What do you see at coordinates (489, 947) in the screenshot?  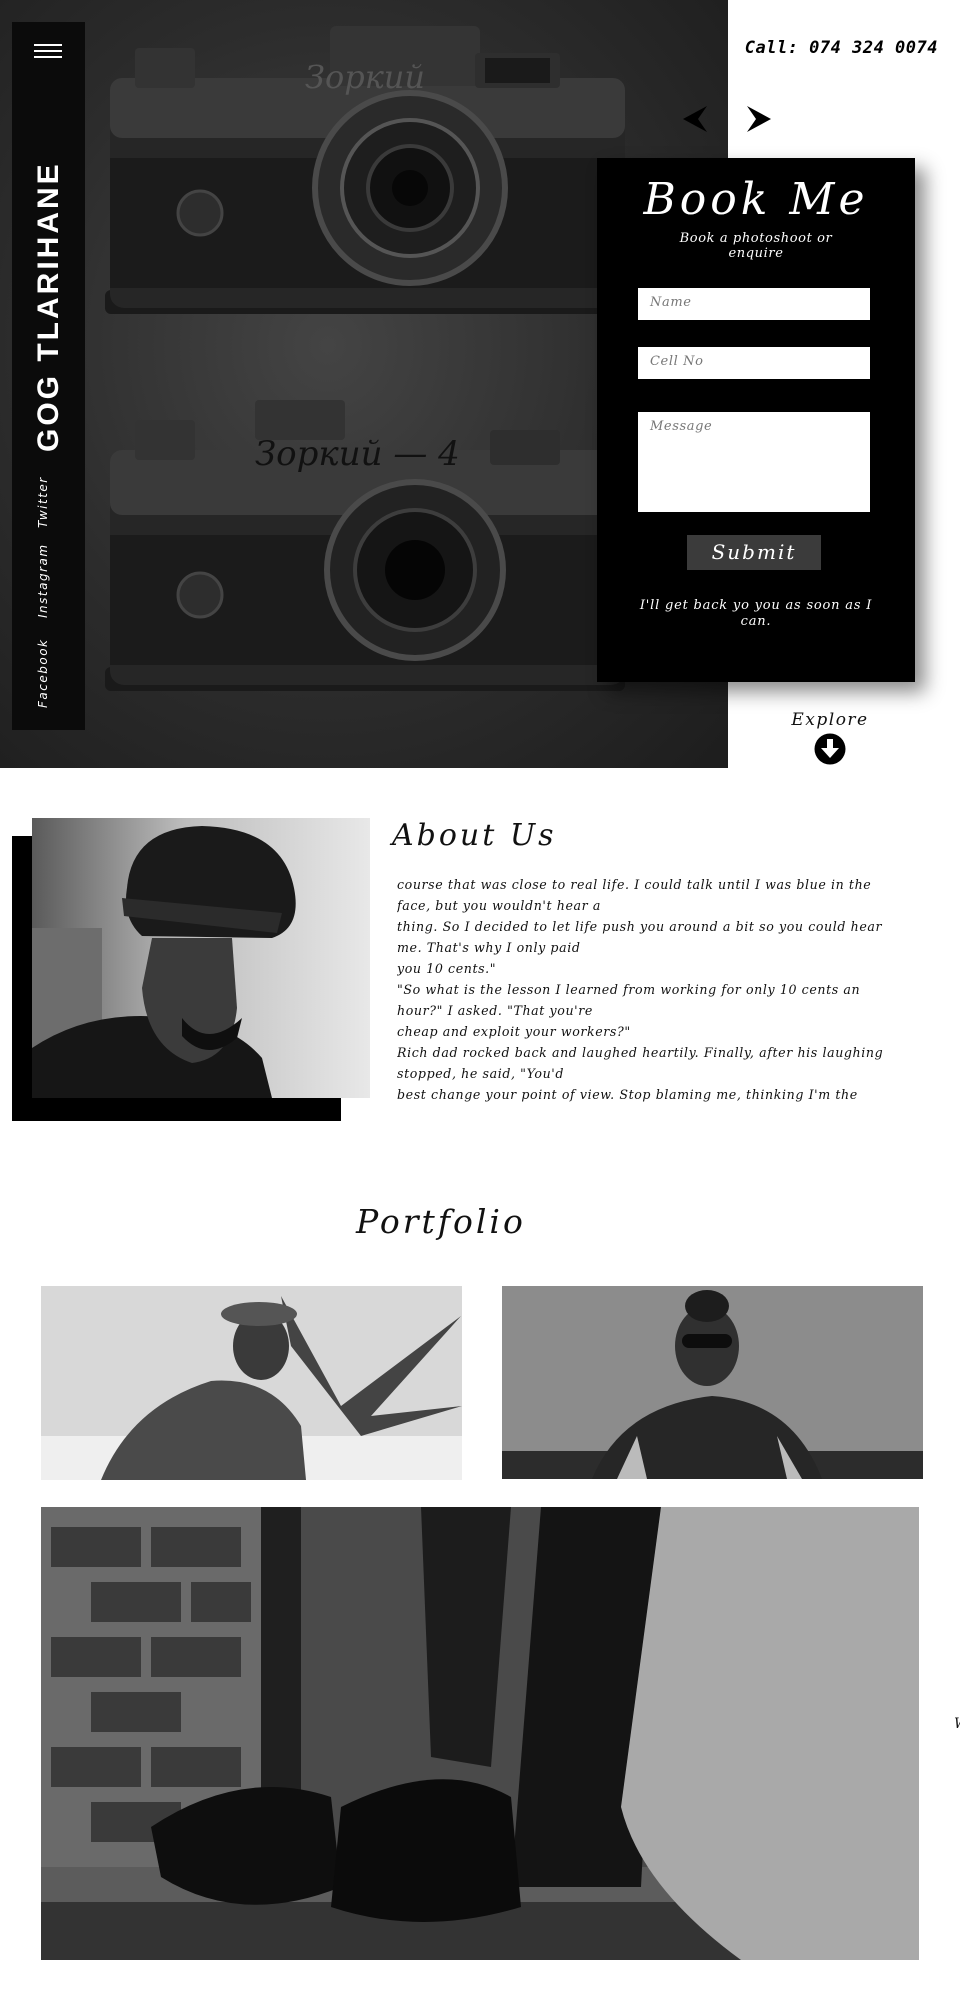 I see `about-line: me. That's why I only paid` at bounding box center [489, 947].